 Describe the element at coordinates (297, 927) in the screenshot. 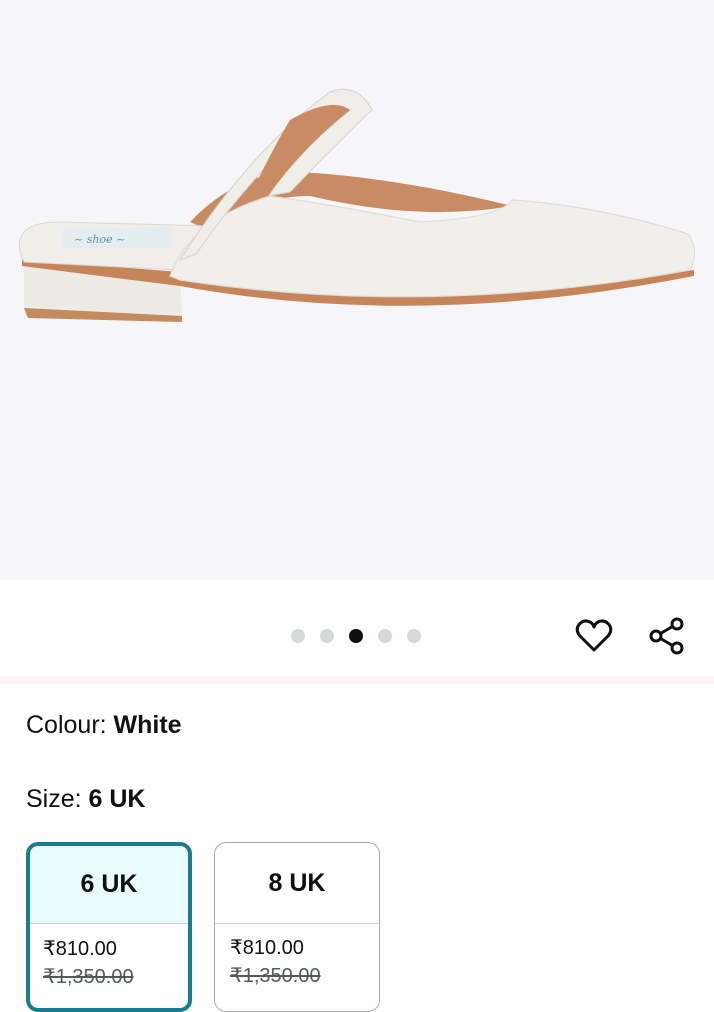

I see `size-option-8uk: 8 UK ₹810.00 ₹1,350.00` at that location.